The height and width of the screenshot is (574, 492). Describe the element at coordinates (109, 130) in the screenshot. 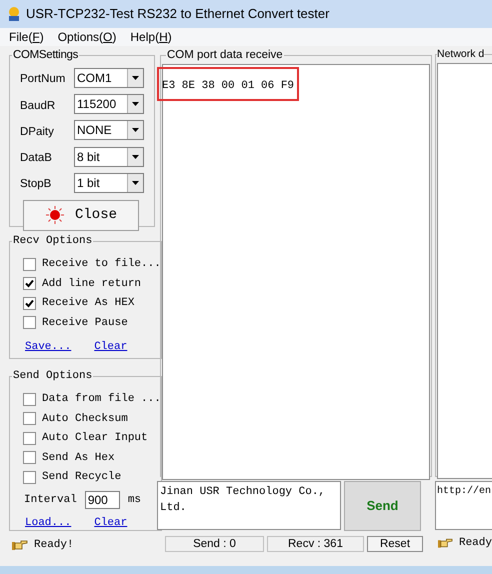

I see `dropdown: NONE` at that location.